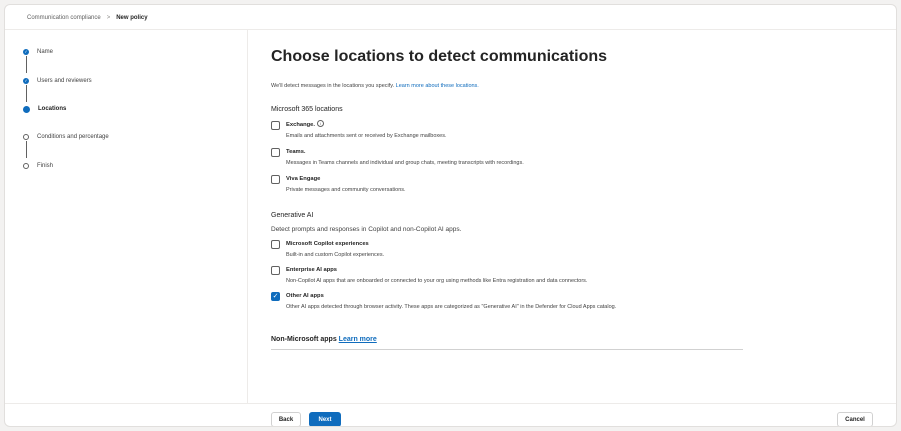  I want to click on step-label: Users and reviewers, so click(64, 81).